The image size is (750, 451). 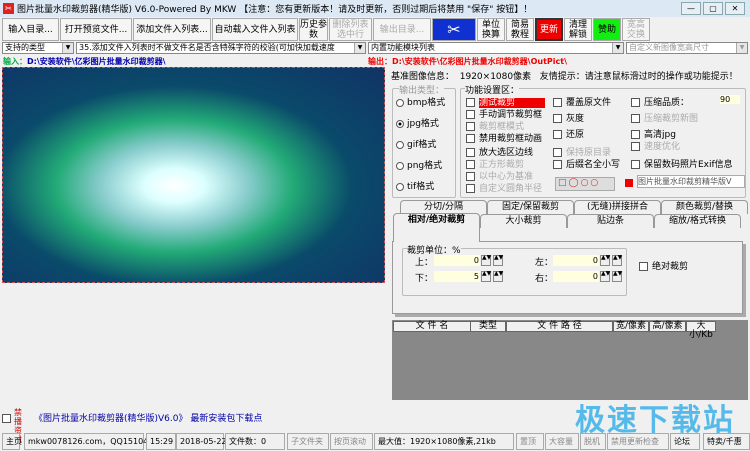 I want to click on delete-selected-button: 删除列表选中行, so click(x=350, y=29).